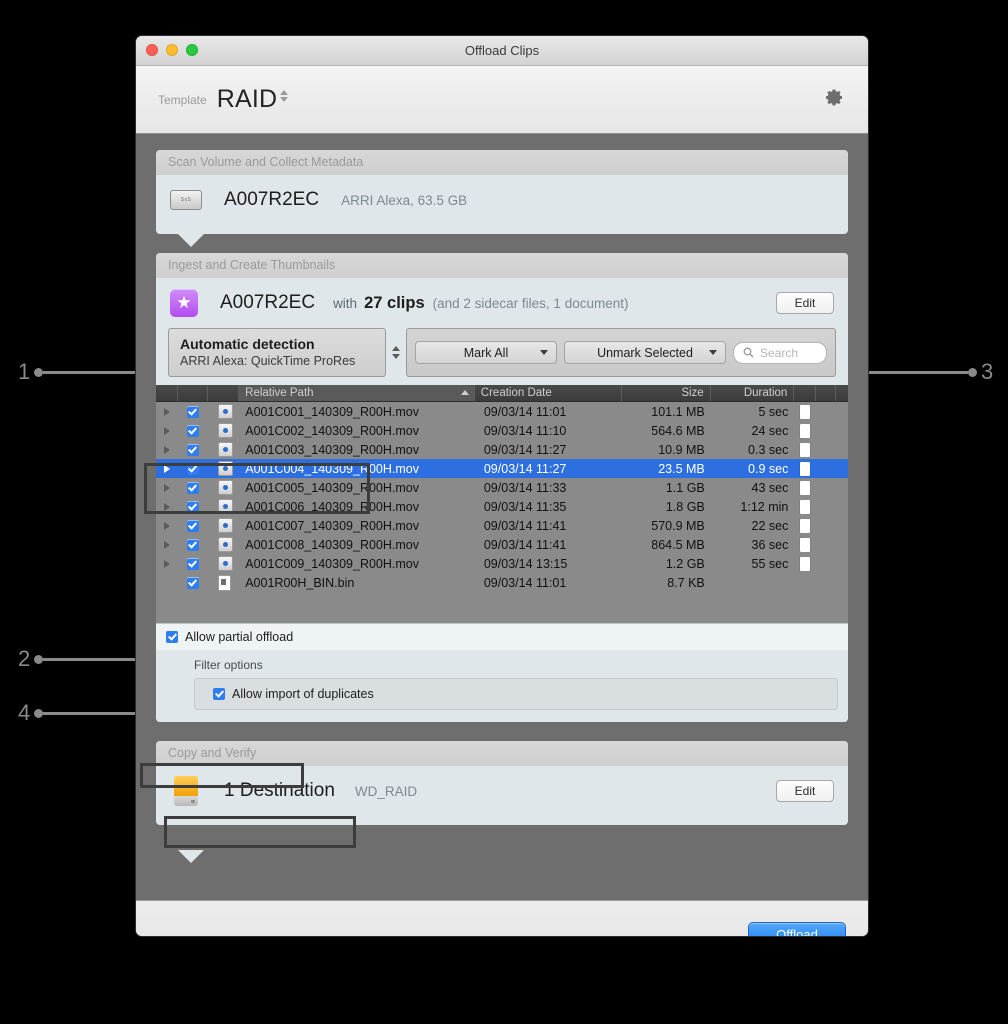 The width and height of the screenshot is (1008, 1024). I want to click on row-creation-date: 09/03/14 11:41, so click(525, 525).